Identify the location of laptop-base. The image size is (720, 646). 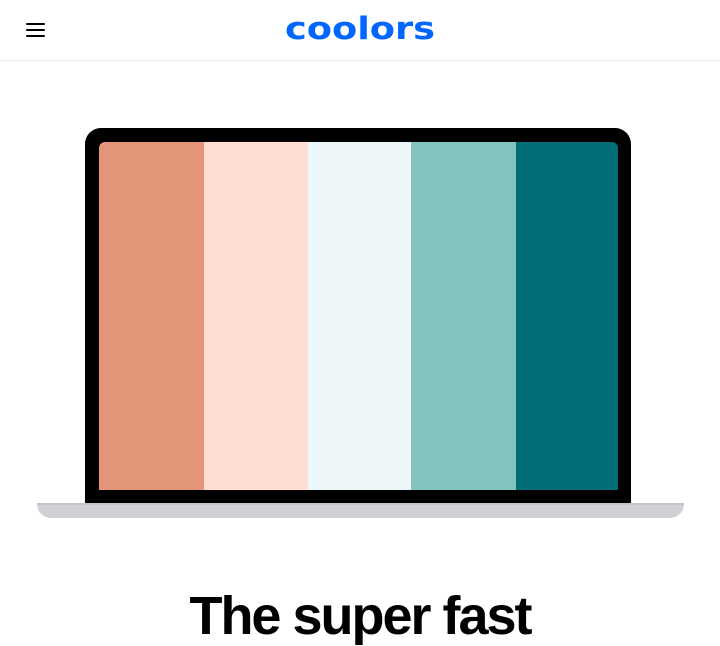
(360, 510).